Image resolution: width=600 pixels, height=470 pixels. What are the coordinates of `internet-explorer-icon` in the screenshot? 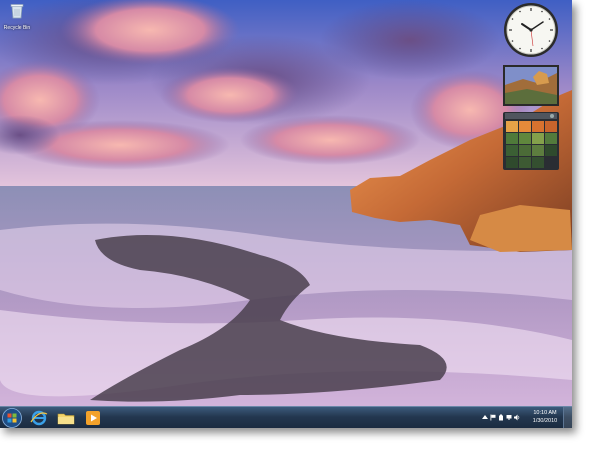 It's located at (39, 418).